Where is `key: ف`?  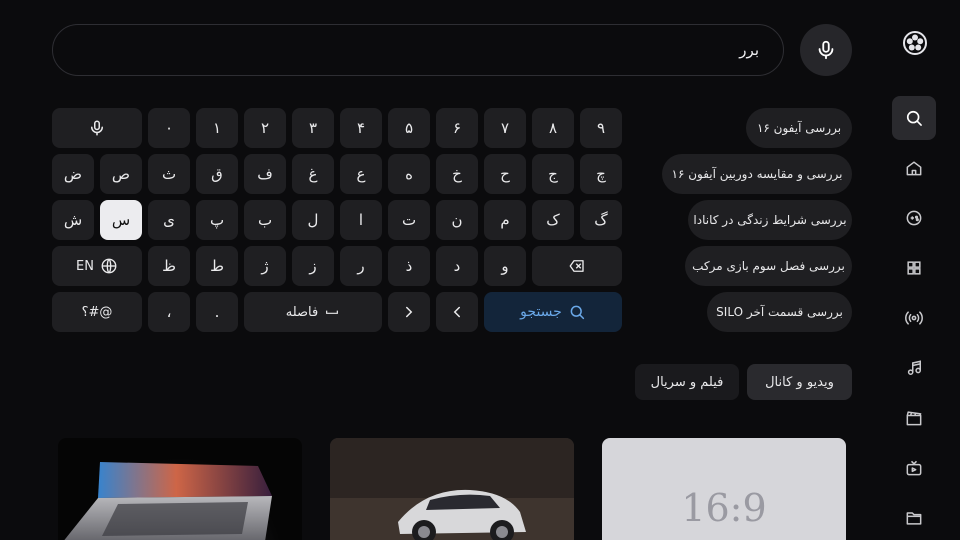
key: ف is located at coordinates (265, 174).